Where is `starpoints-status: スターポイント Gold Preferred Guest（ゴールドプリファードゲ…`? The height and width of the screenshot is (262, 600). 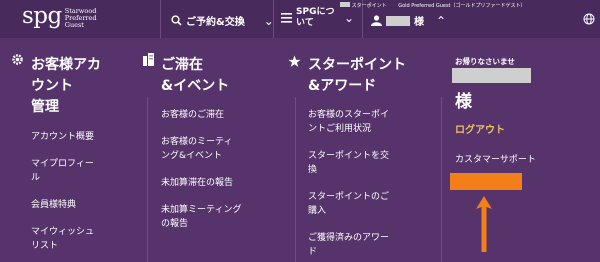 starpoints-status: スターポイント Gold Preferred Guest（ゴールドプリファードゲ… is located at coordinates (433, 6).